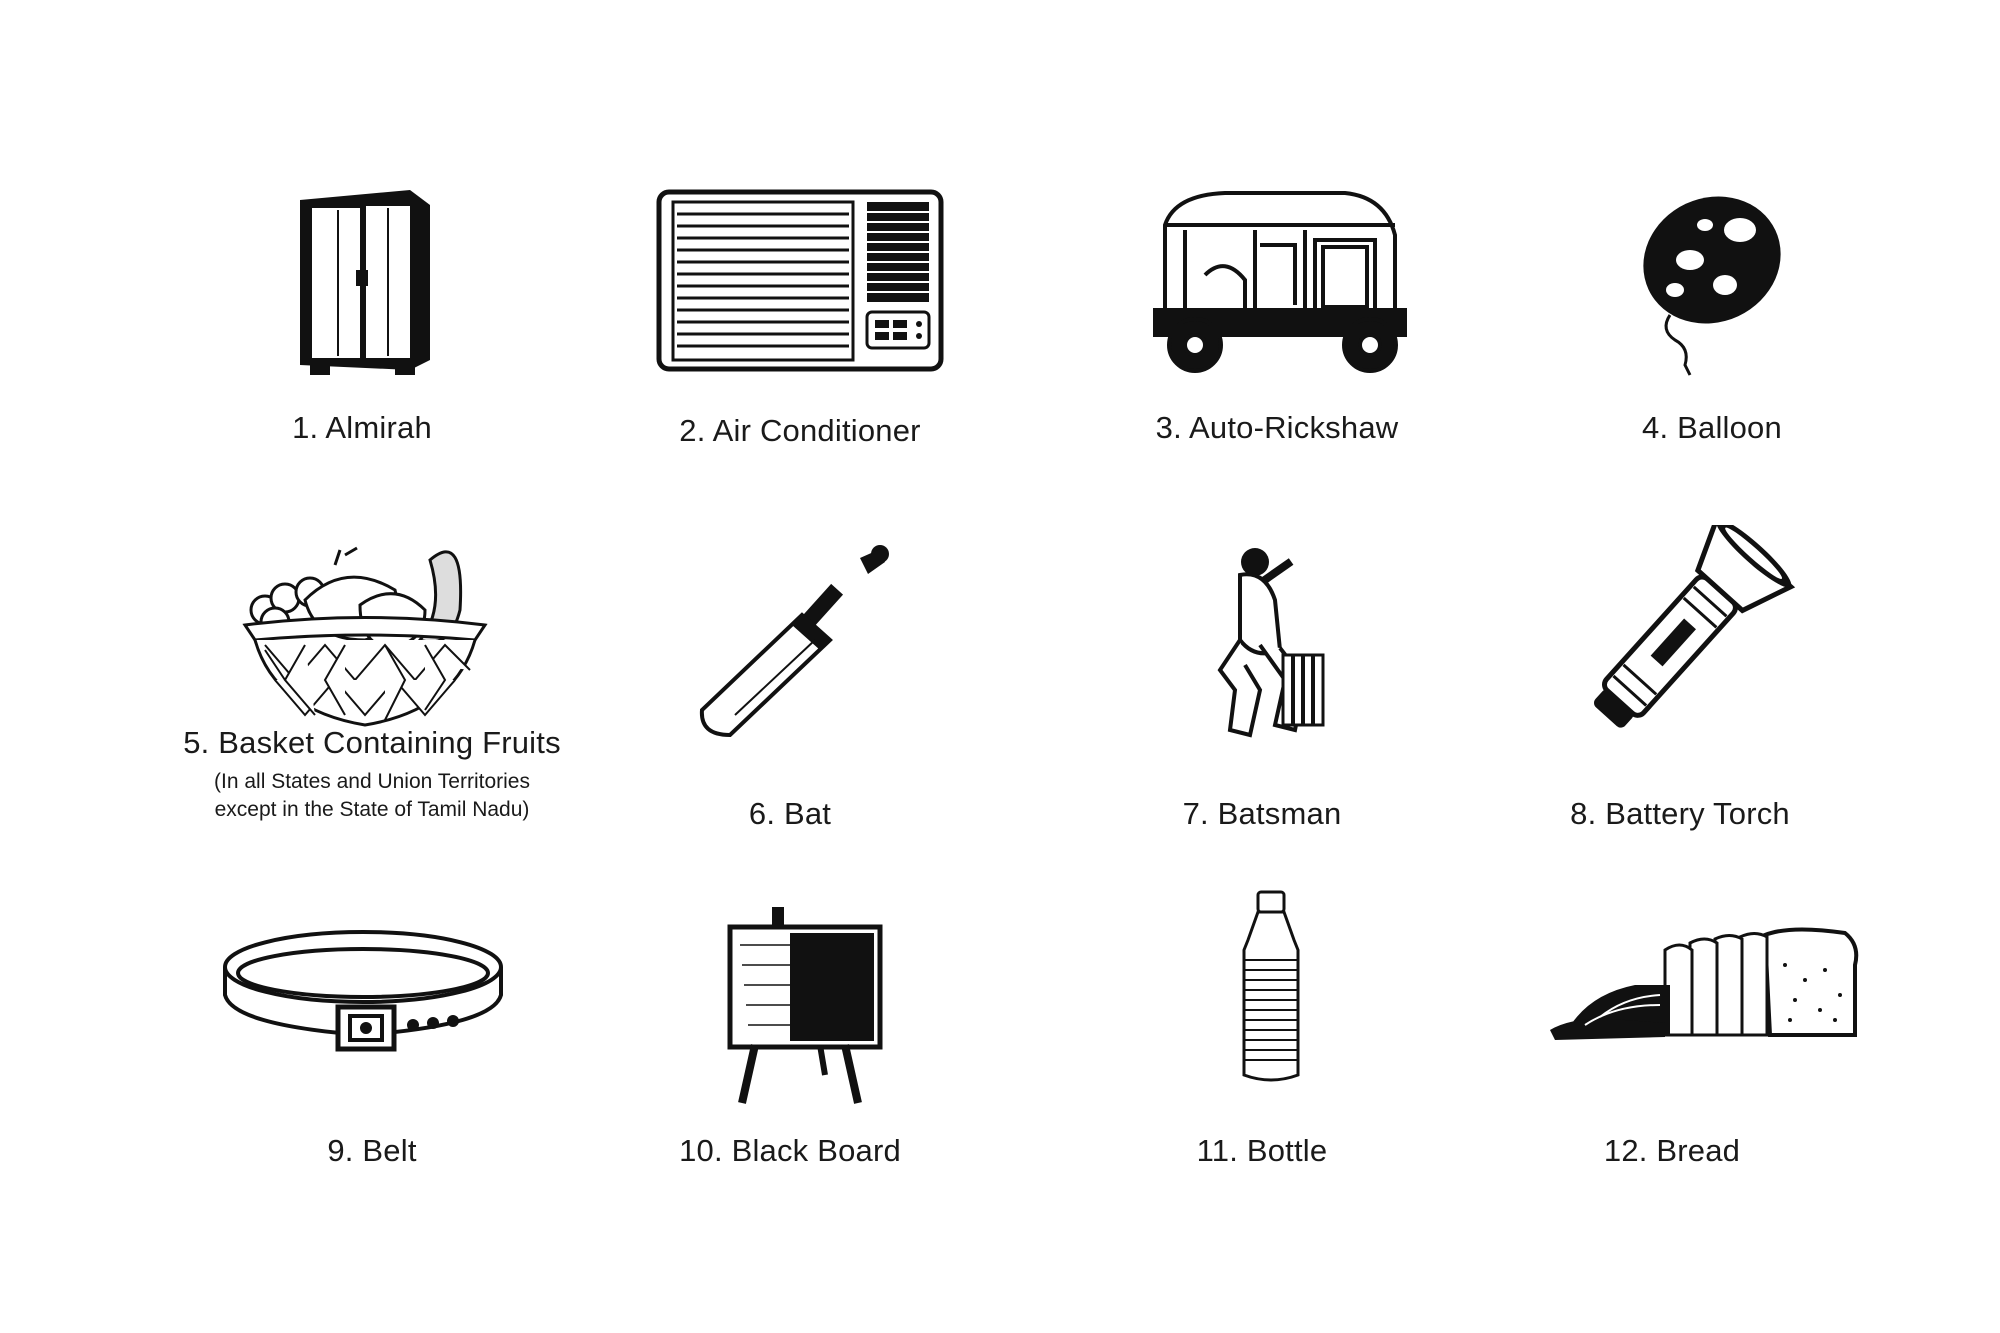 This screenshot has width=2000, height=1333. I want to click on symbol-label: 9. Belt, so click(372, 1150).